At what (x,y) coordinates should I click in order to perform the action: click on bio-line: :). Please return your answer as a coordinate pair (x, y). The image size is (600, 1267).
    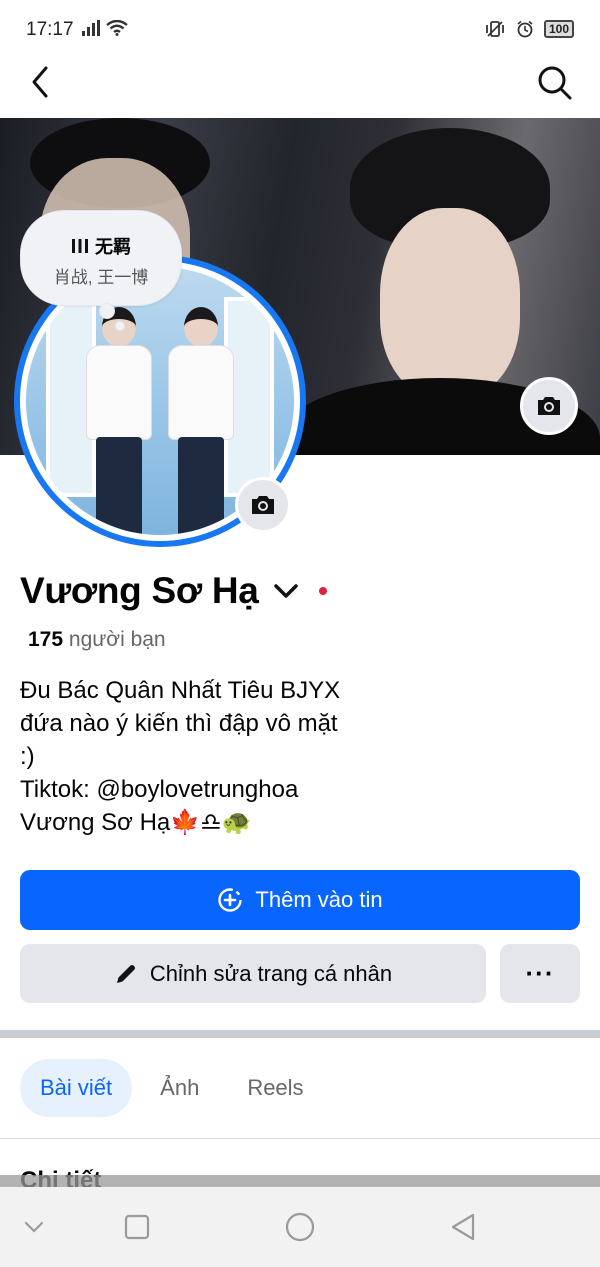
    Looking at the image, I should click on (27, 756).